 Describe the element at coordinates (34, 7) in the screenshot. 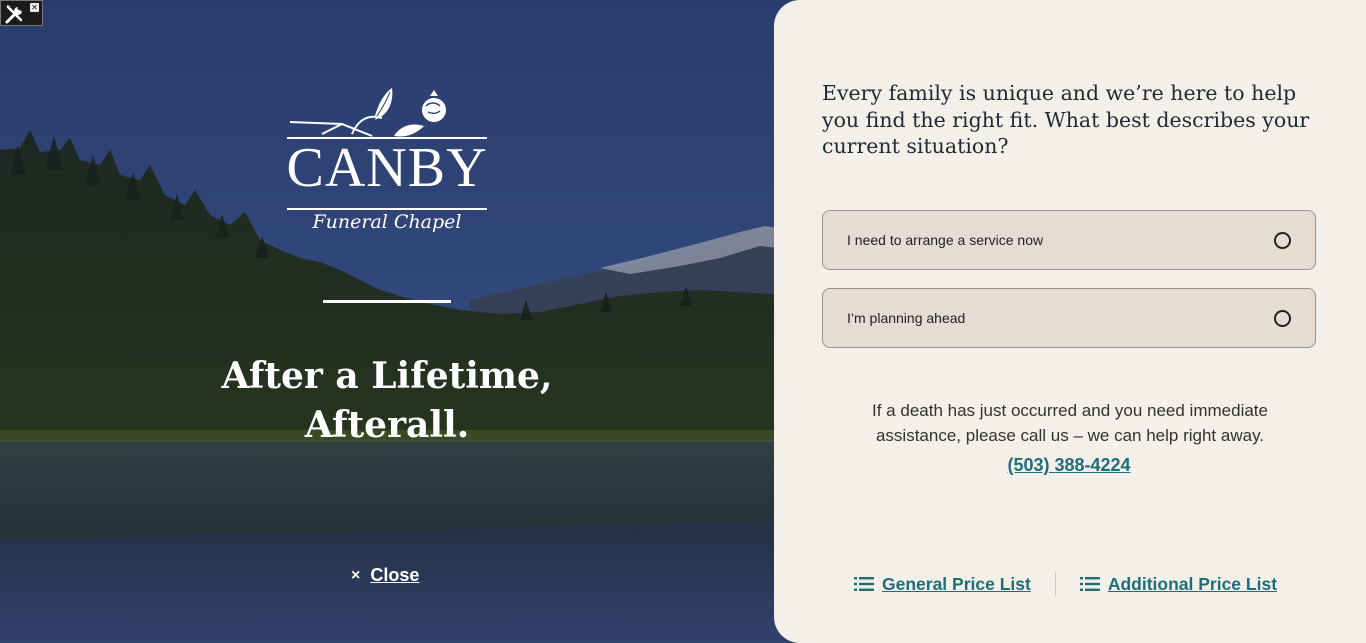

I see `close-tools-icon: ✕` at that location.